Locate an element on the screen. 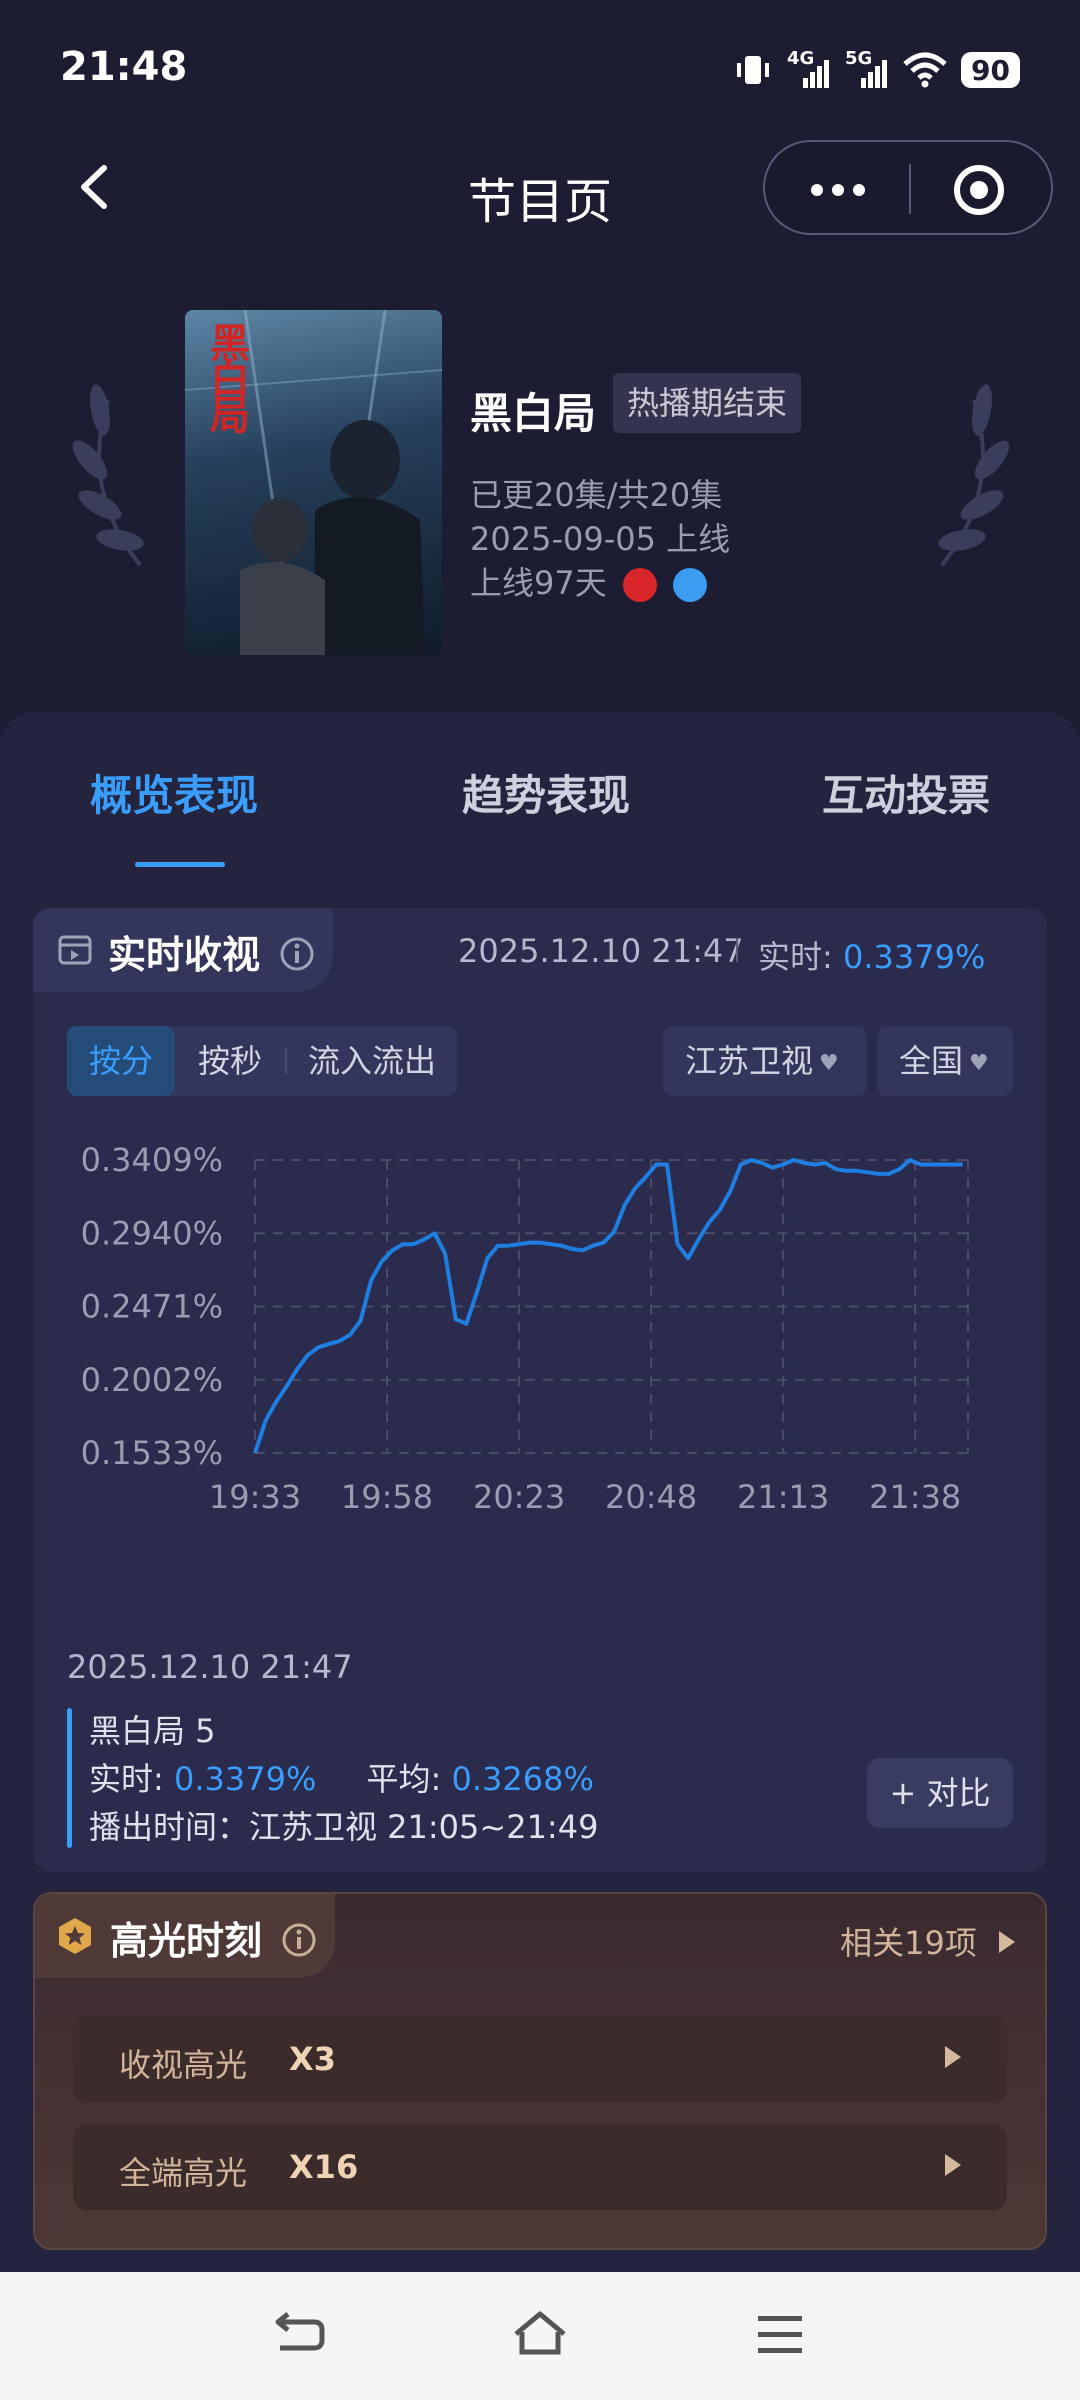  signal-4g-icon: 4G is located at coordinates (809, 70).